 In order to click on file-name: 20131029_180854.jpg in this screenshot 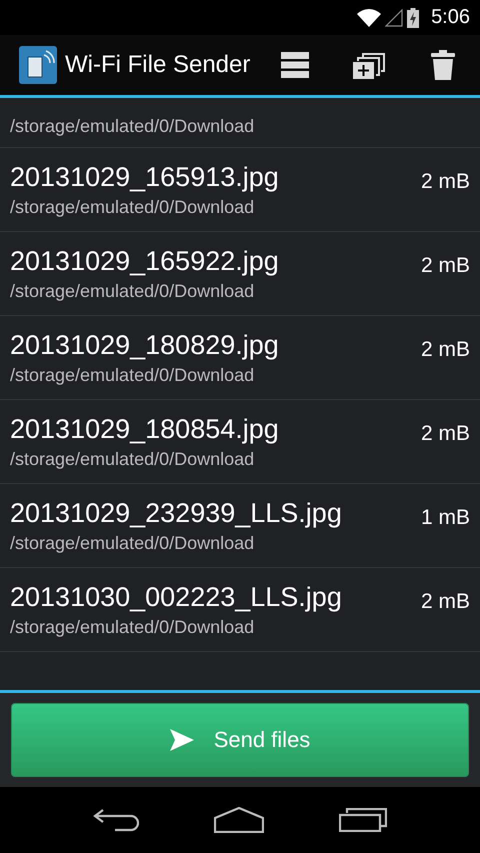, I will do `click(145, 429)`.